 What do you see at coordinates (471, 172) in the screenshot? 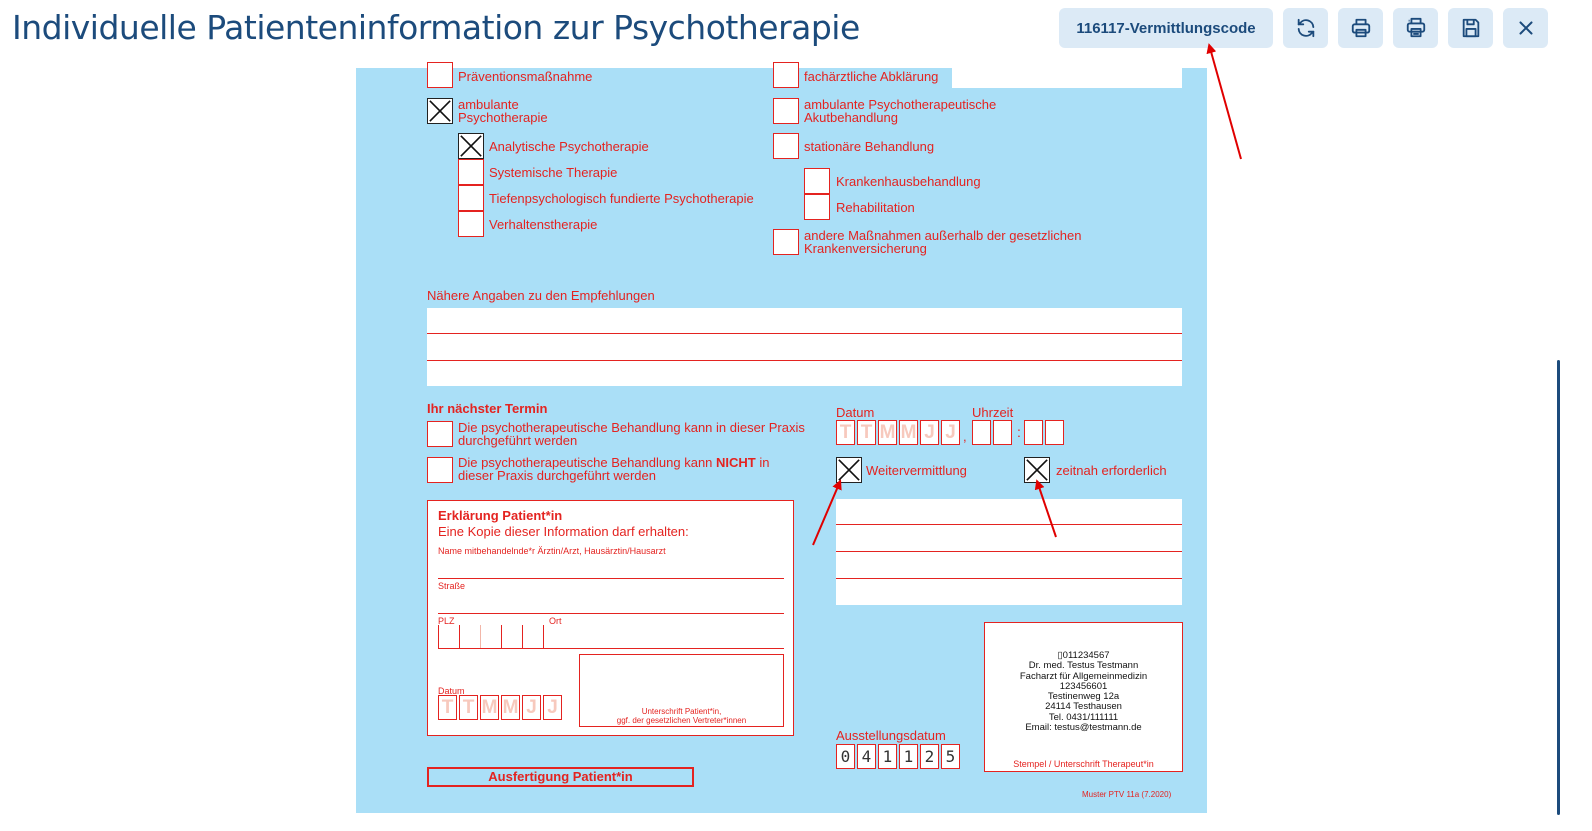
I see `checkbox-systemische` at bounding box center [471, 172].